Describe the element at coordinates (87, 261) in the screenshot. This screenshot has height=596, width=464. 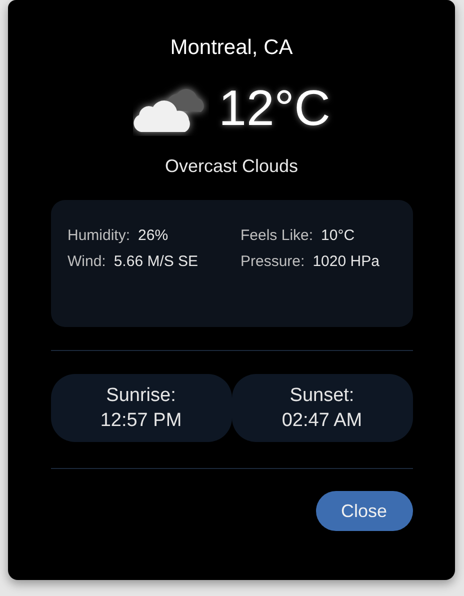
I see `stat-label: Wind:` at that location.